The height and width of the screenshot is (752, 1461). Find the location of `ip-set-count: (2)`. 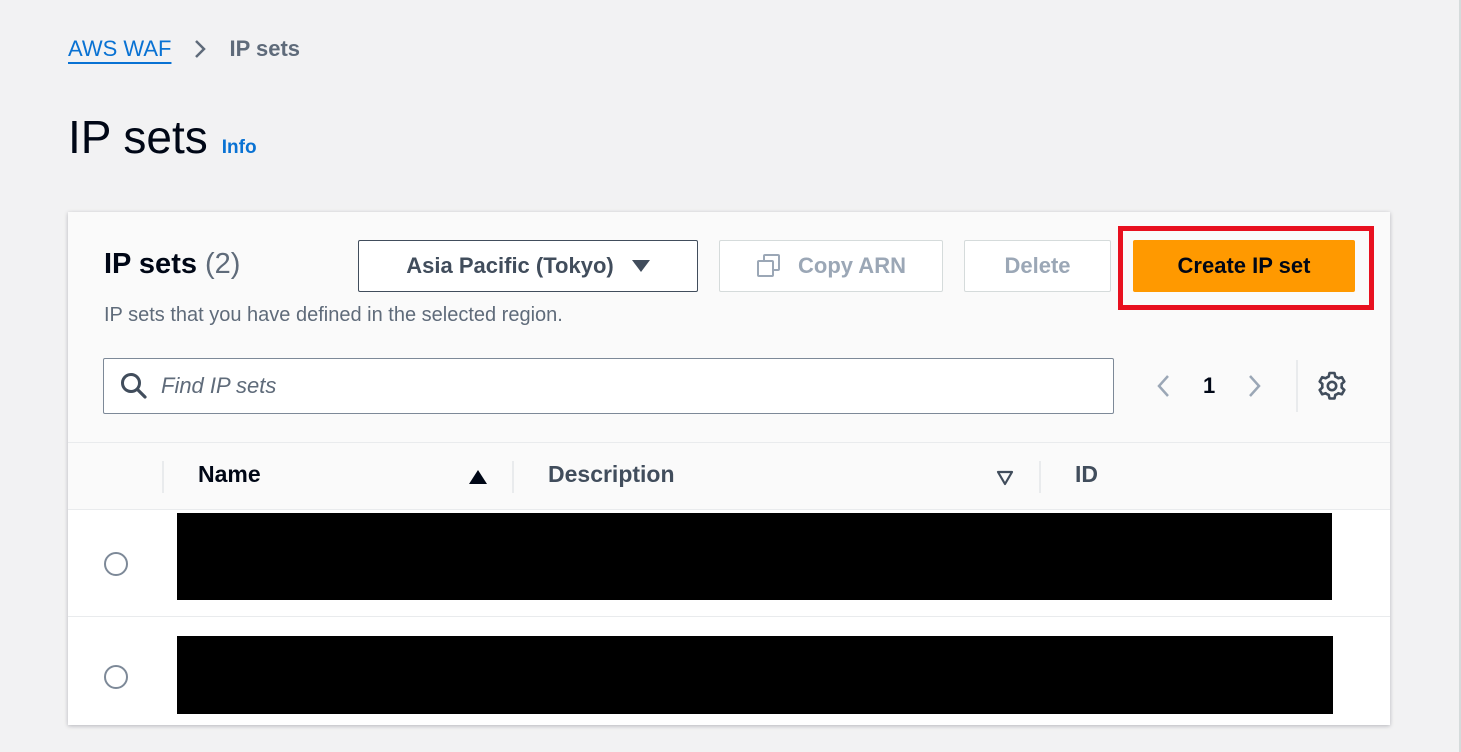

ip-set-count: (2) is located at coordinates (222, 264).